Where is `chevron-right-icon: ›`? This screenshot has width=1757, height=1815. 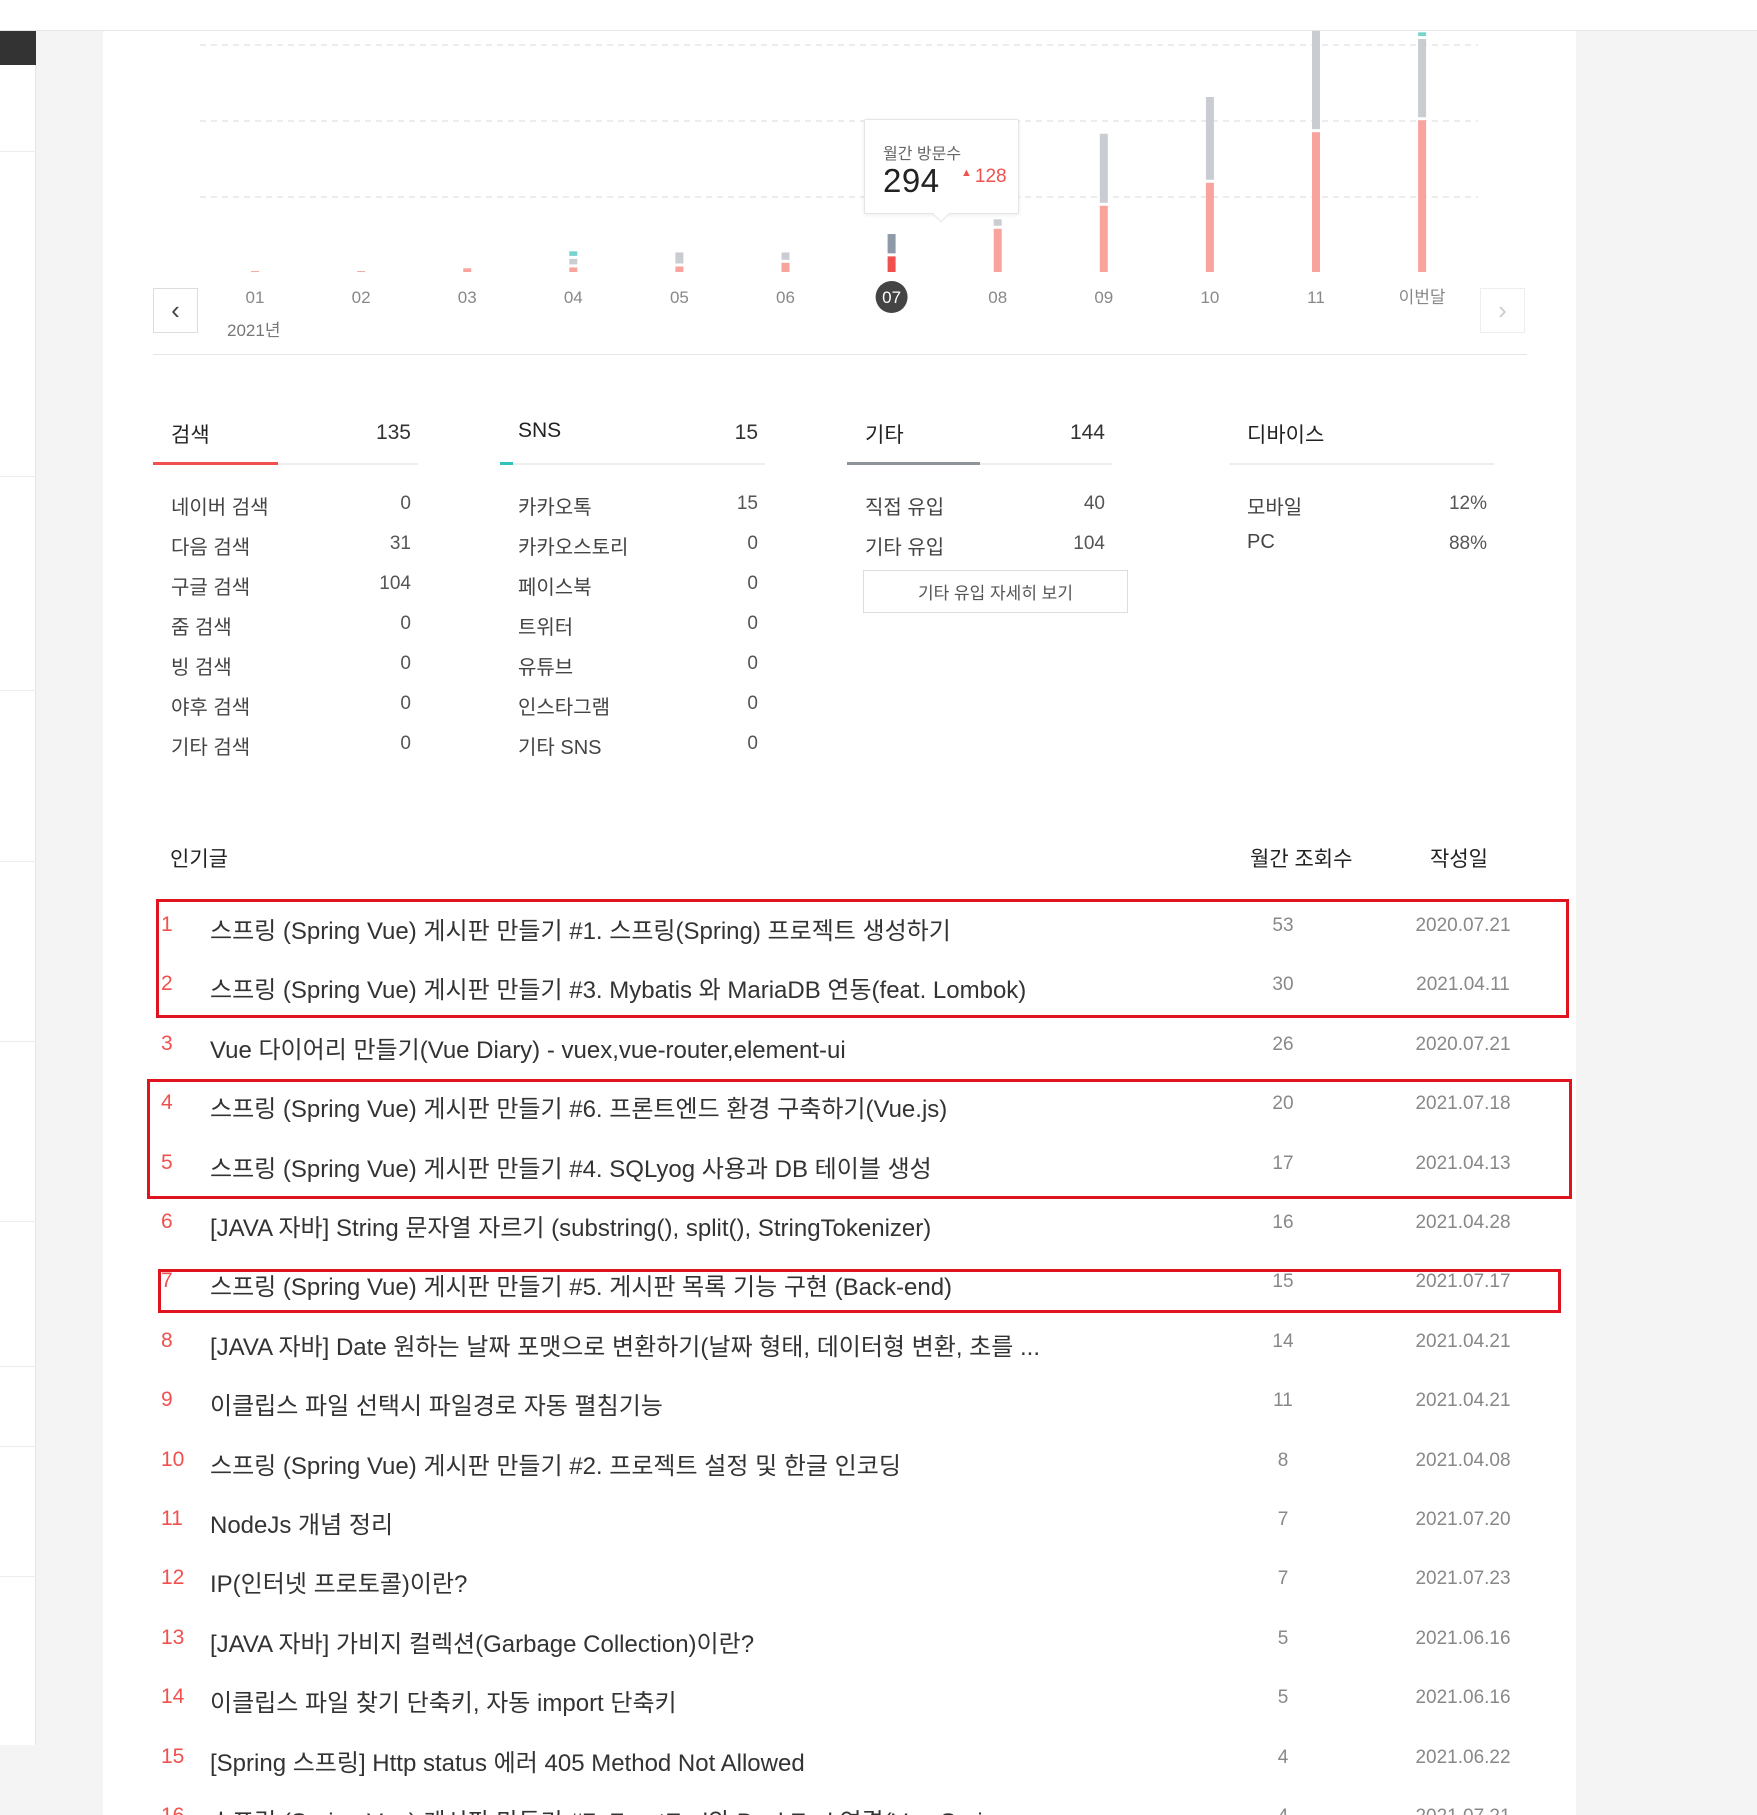
chevron-right-icon: › is located at coordinates (1502, 310).